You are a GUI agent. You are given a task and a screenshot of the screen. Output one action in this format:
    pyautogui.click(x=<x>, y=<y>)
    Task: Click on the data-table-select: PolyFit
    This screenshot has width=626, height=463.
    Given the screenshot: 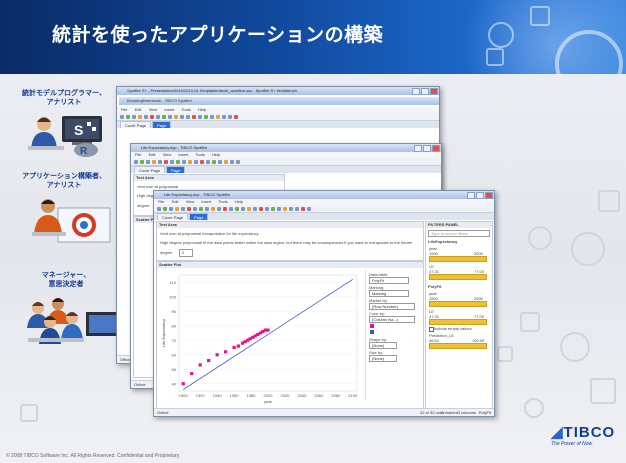 What is the action you would take?
    pyautogui.click(x=389, y=280)
    